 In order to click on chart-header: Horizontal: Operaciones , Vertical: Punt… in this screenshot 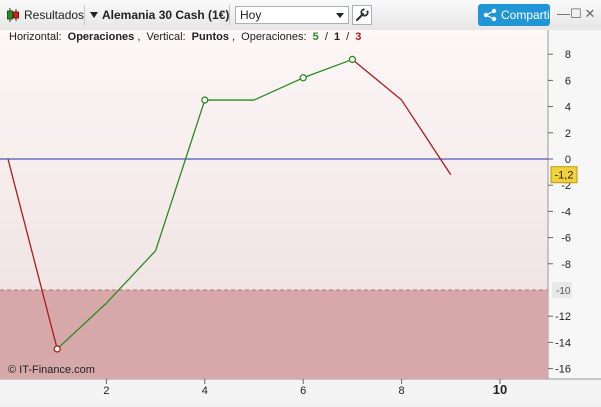, I will do `click(185, 37)`.